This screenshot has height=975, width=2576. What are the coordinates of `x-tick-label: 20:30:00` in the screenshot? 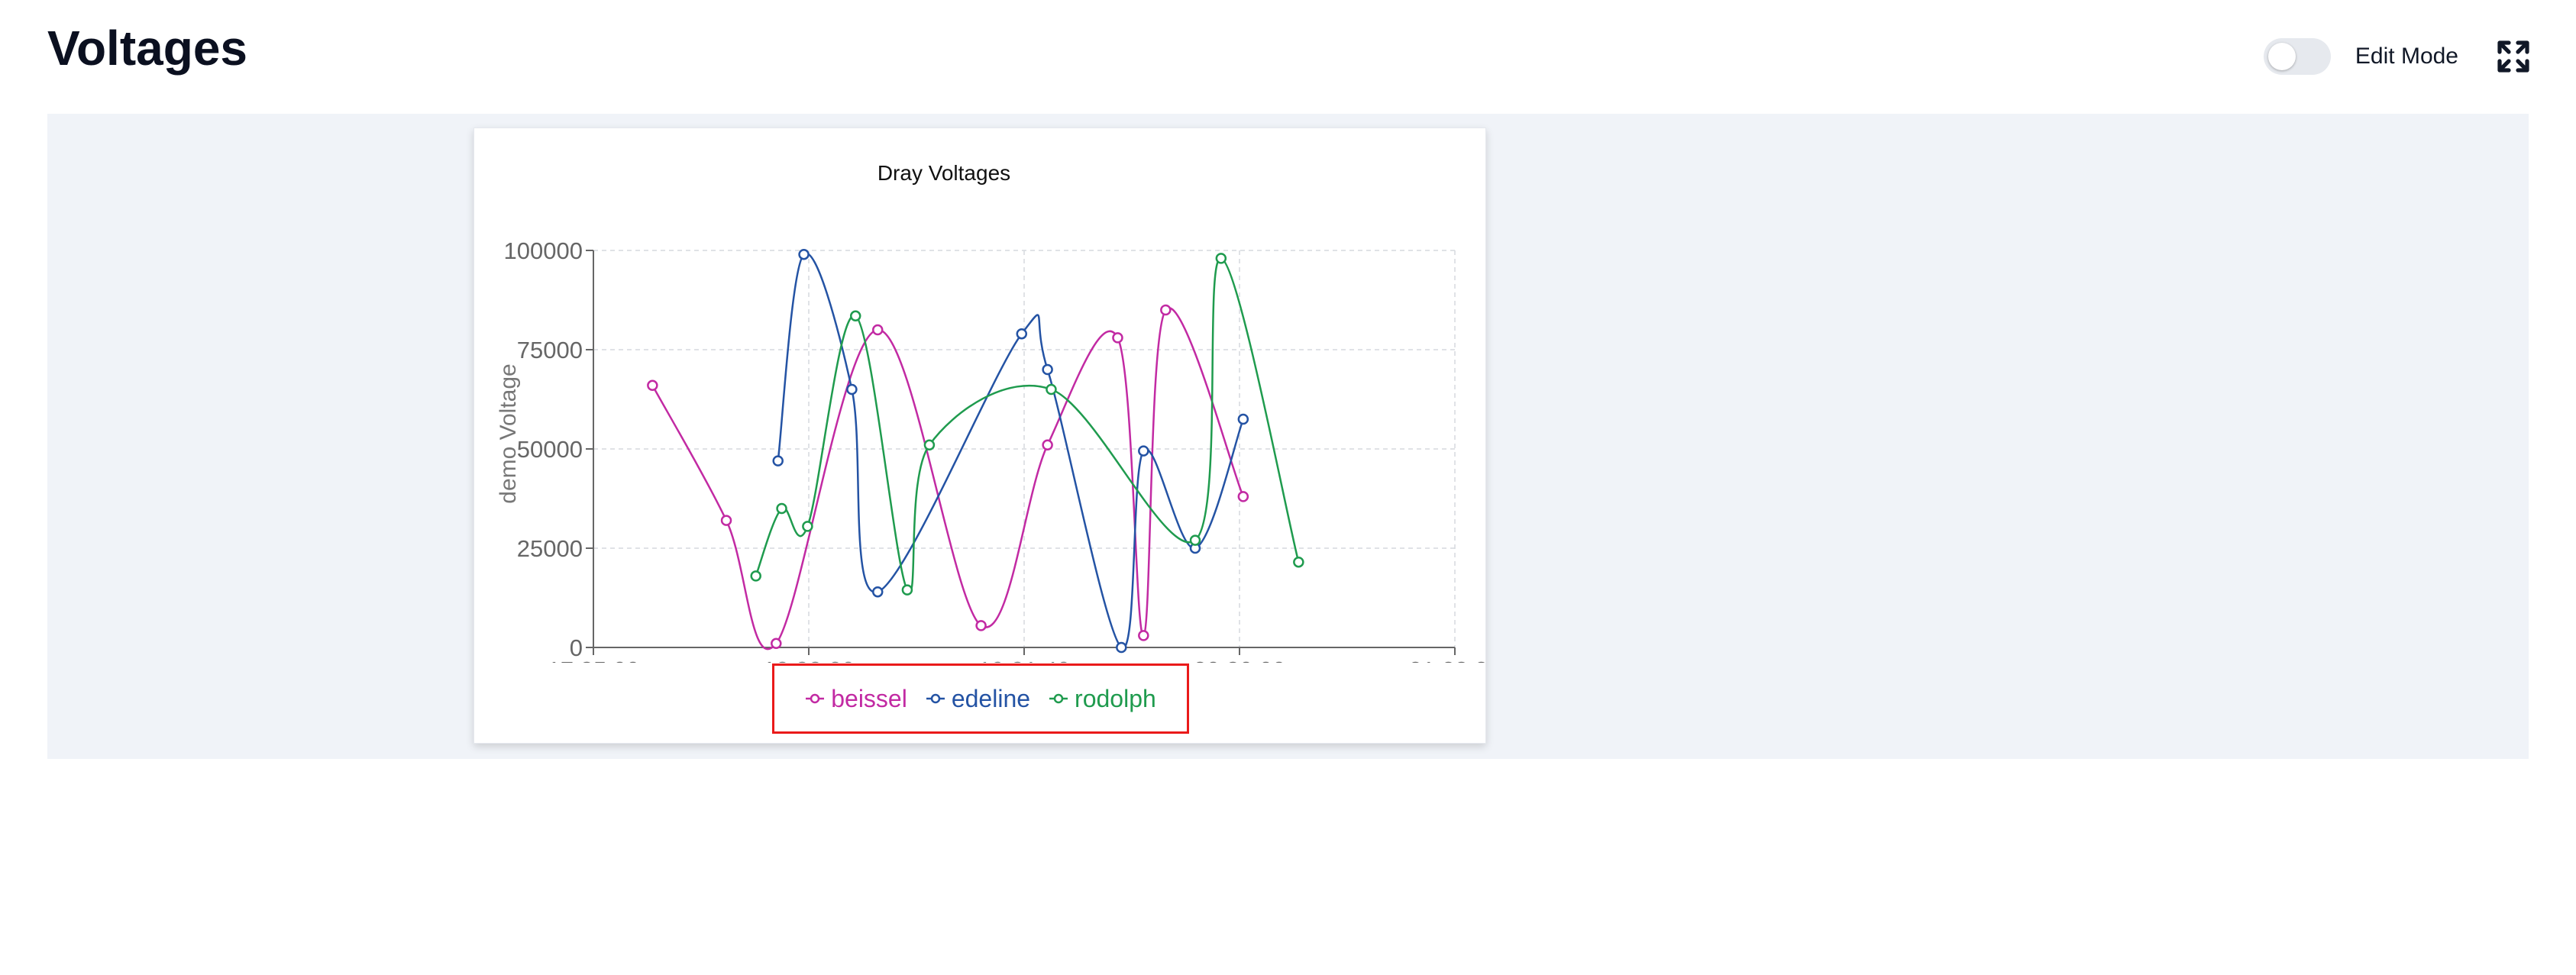 It's located at (1240, 660).